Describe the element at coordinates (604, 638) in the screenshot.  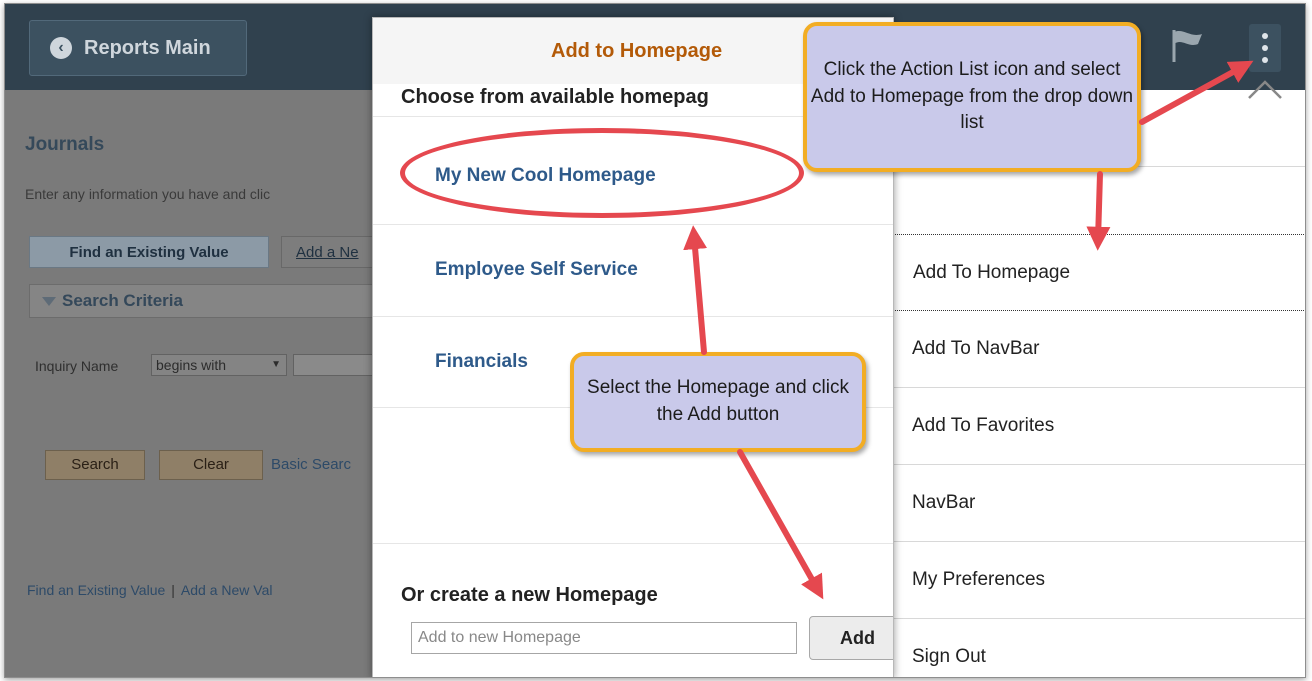
I see `new-homepage-input` at that location.